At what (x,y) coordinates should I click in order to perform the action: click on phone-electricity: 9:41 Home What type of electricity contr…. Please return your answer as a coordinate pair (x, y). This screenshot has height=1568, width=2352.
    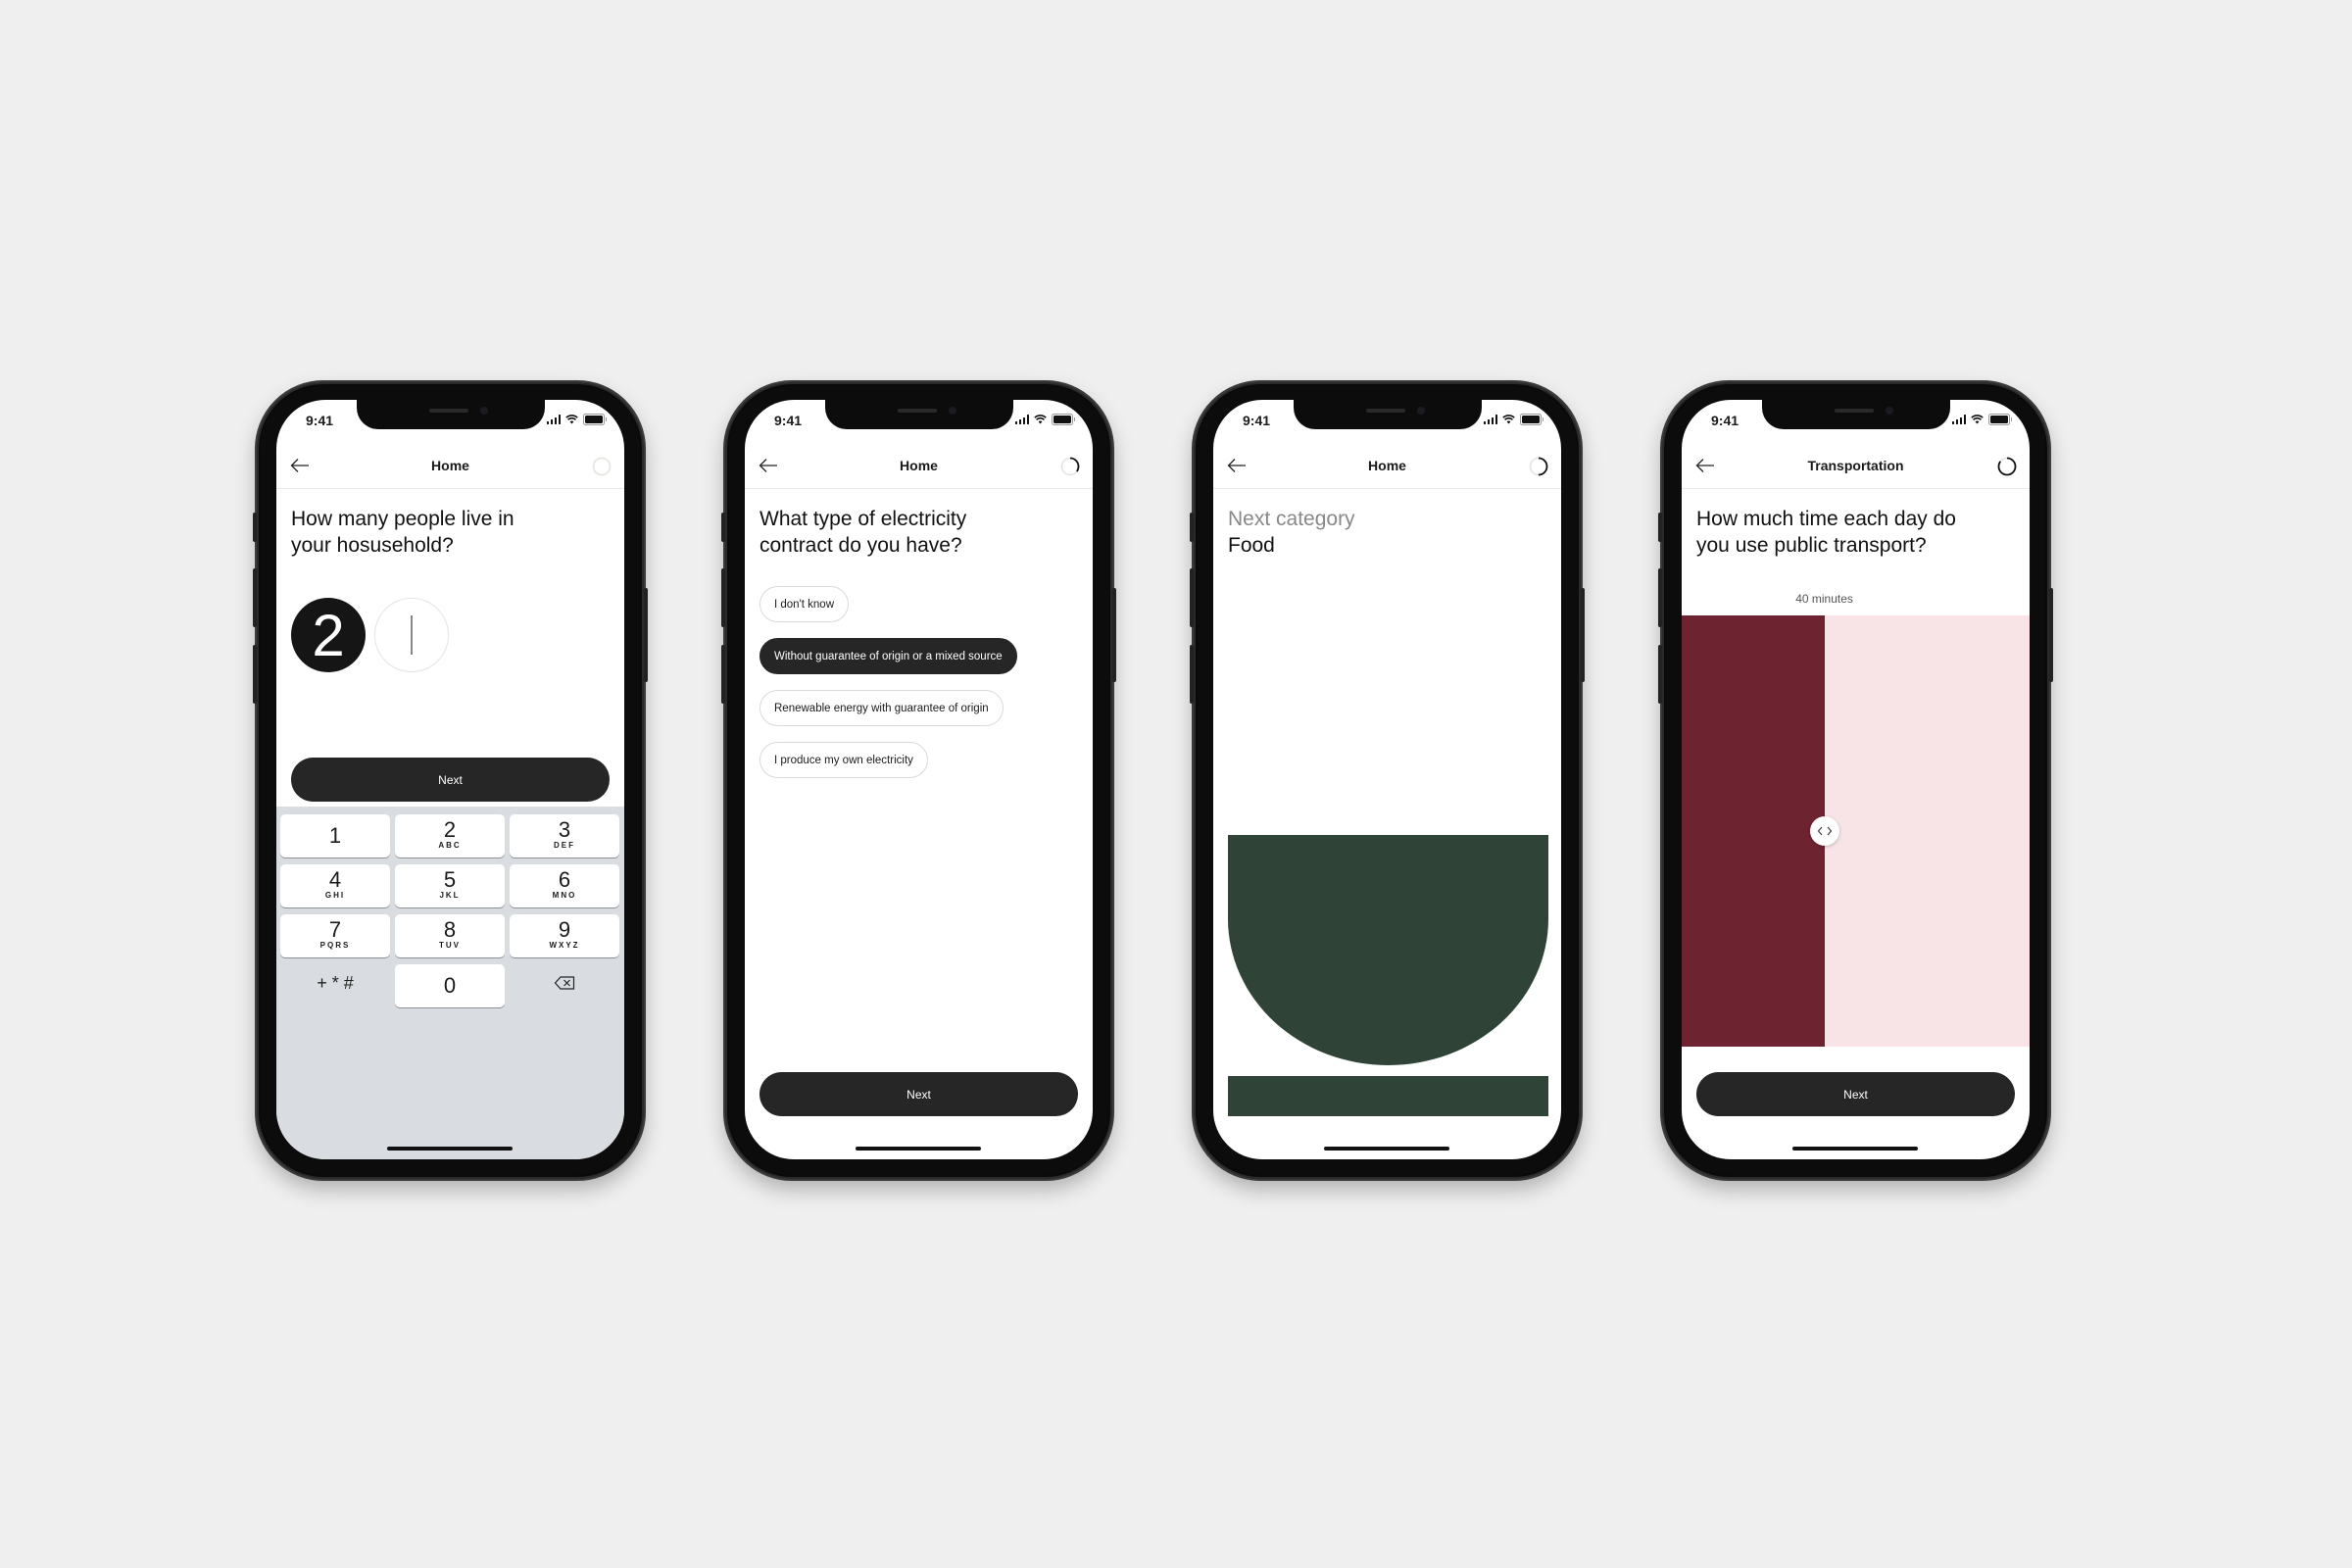
    Looking at the image, I should click on (918, 780).